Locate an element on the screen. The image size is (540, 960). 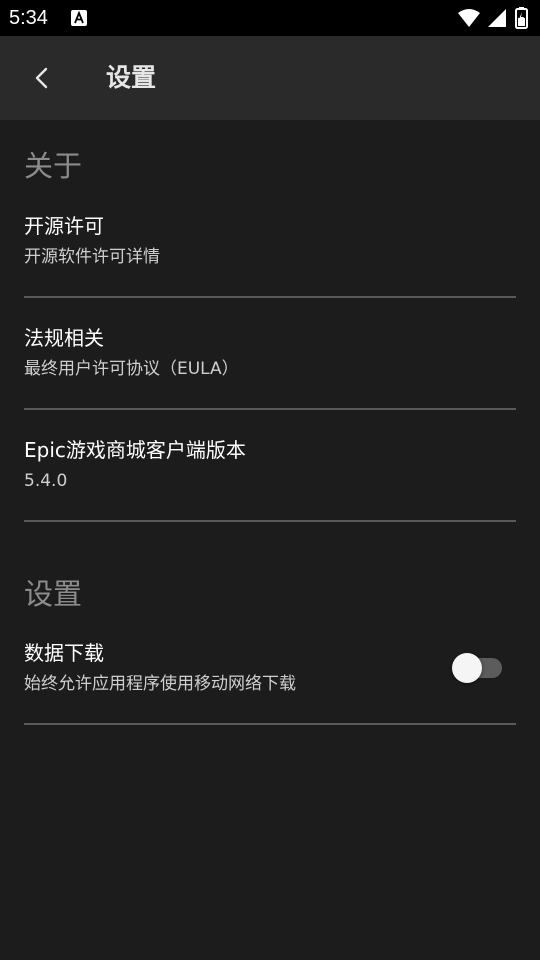
wifi-icon is located at coordinates (469, 18).